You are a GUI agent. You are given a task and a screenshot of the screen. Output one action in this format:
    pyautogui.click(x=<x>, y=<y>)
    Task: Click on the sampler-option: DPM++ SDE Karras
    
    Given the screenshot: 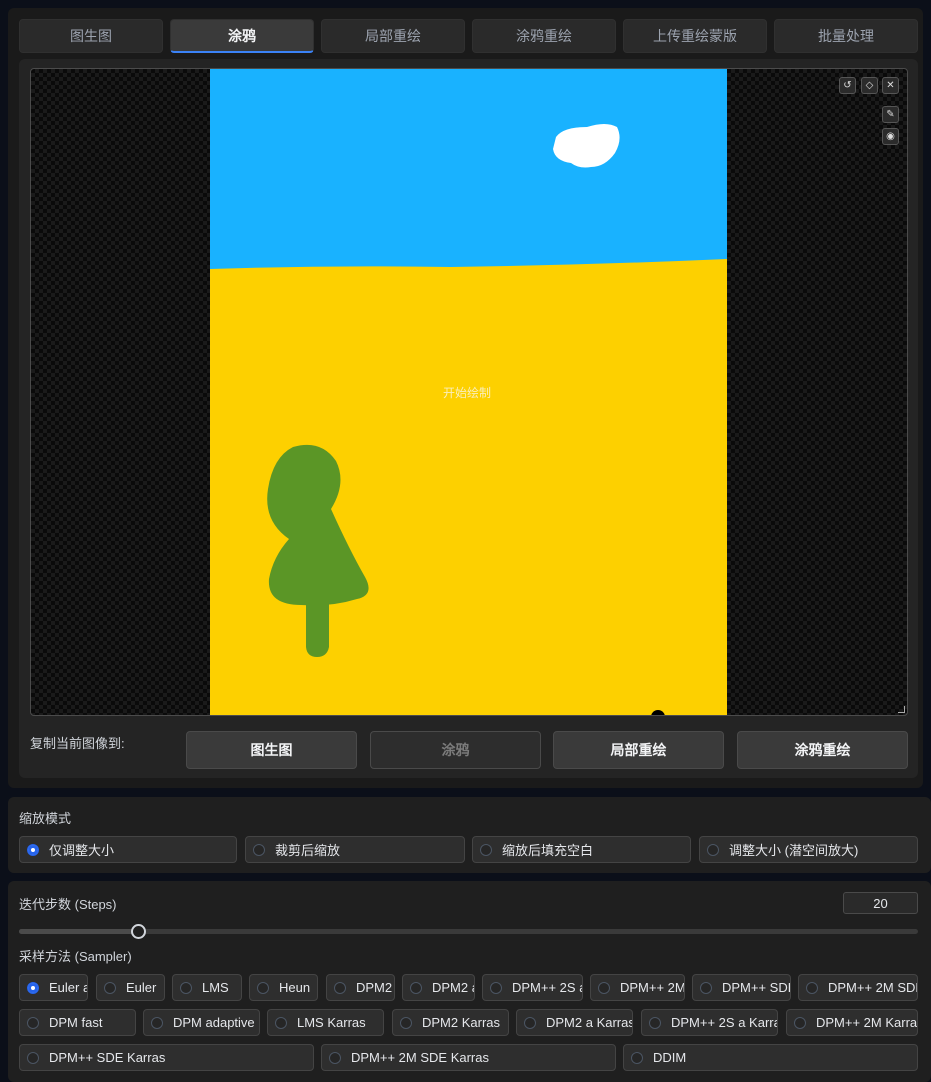 What is the action you would take?
    pyautogui.click(x=166, y=1057)
    